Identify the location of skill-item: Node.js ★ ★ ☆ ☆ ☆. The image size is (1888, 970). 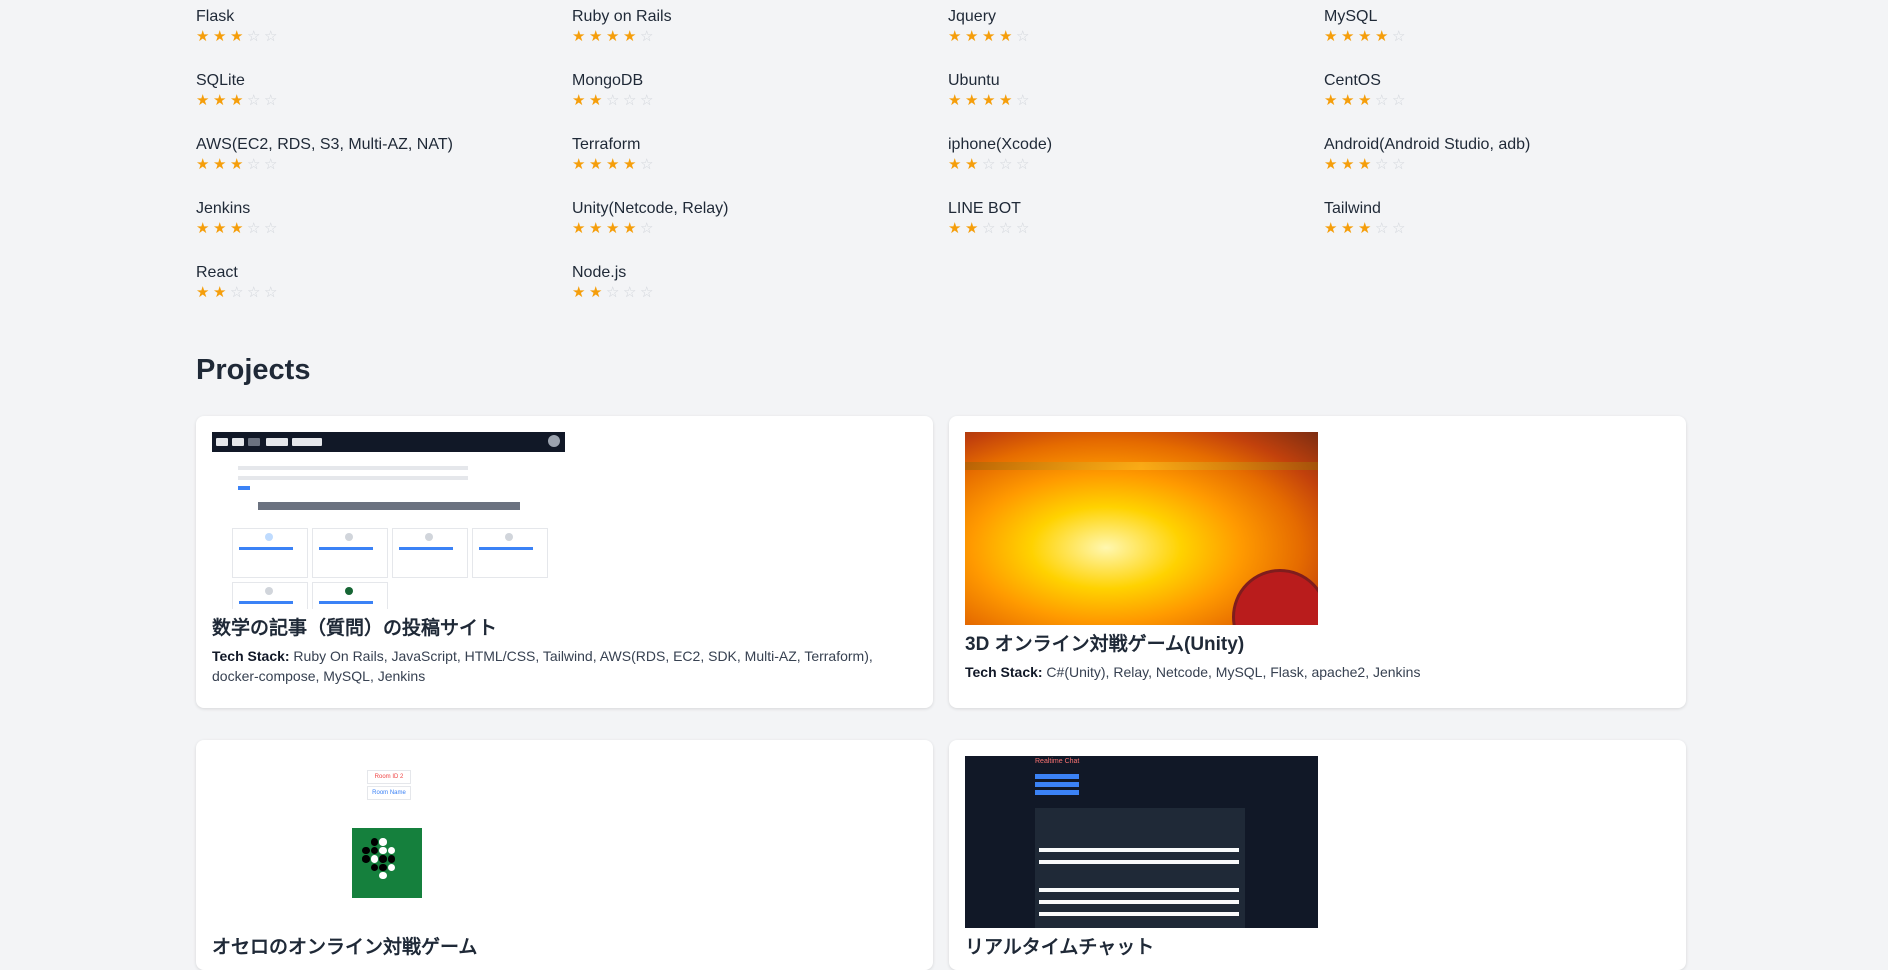
(760, 288).